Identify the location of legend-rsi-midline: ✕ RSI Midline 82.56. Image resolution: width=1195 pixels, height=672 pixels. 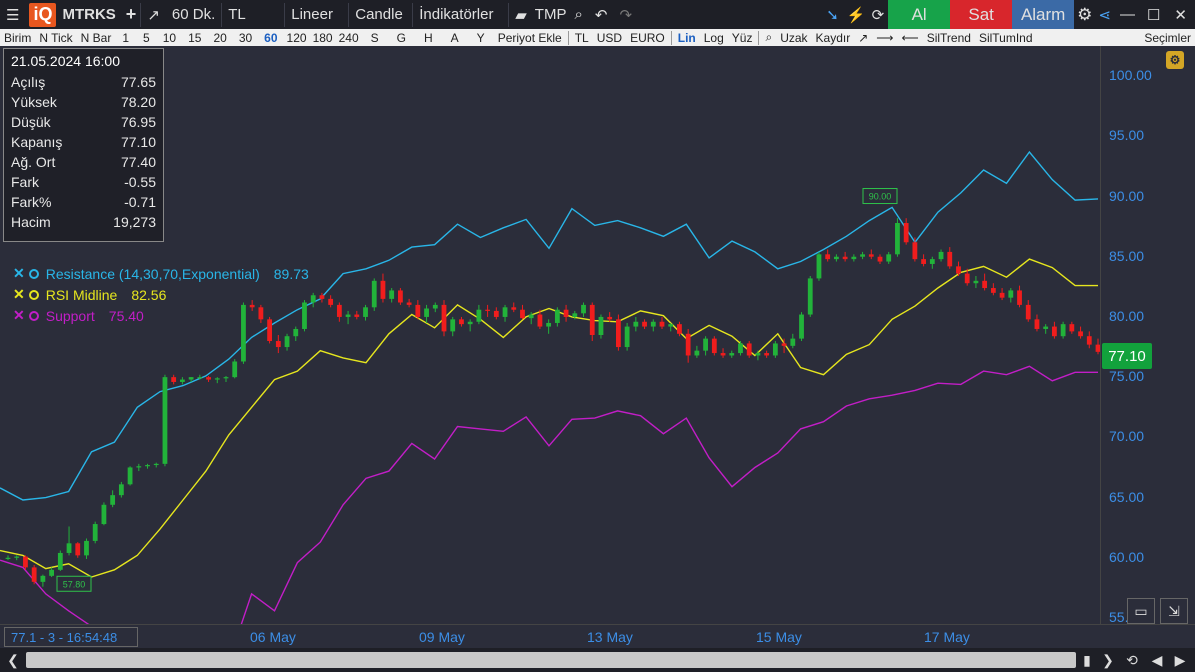
(89, 294).